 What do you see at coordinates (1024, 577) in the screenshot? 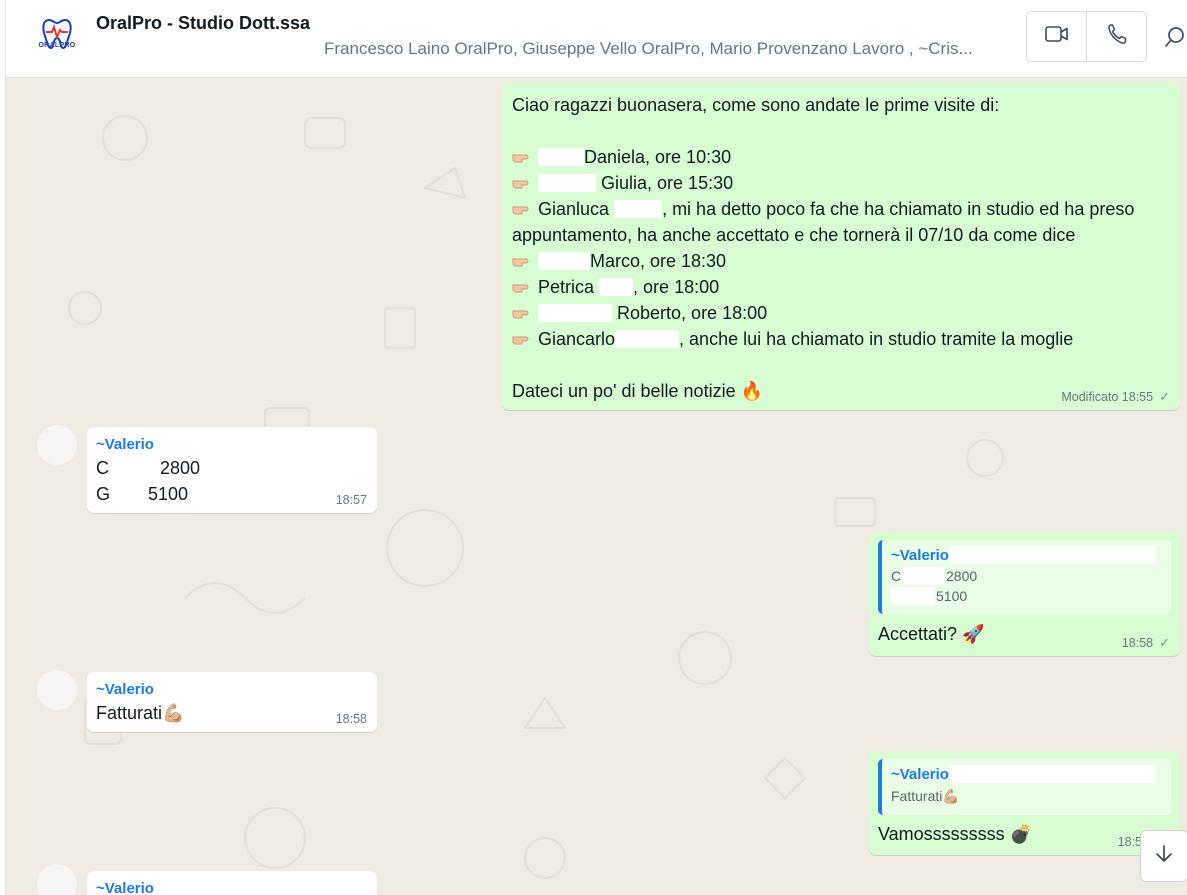
I see `quoted-message: ~Valerio C 2800 5100` at bounding box center [1024, 577].